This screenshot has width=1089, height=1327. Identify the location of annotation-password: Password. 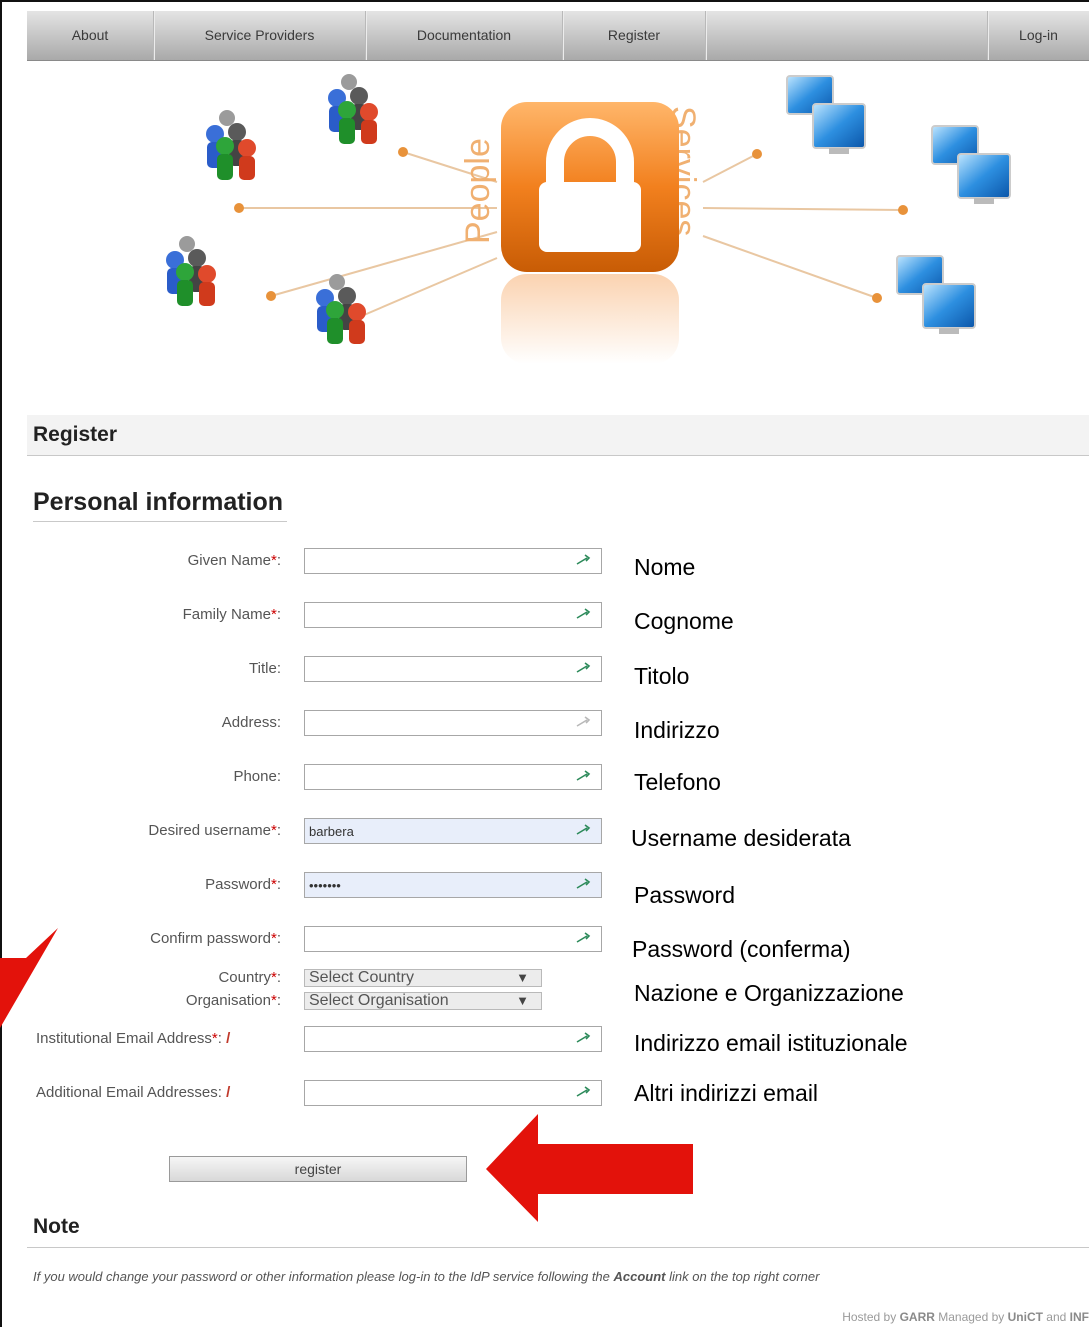
(684, 895).